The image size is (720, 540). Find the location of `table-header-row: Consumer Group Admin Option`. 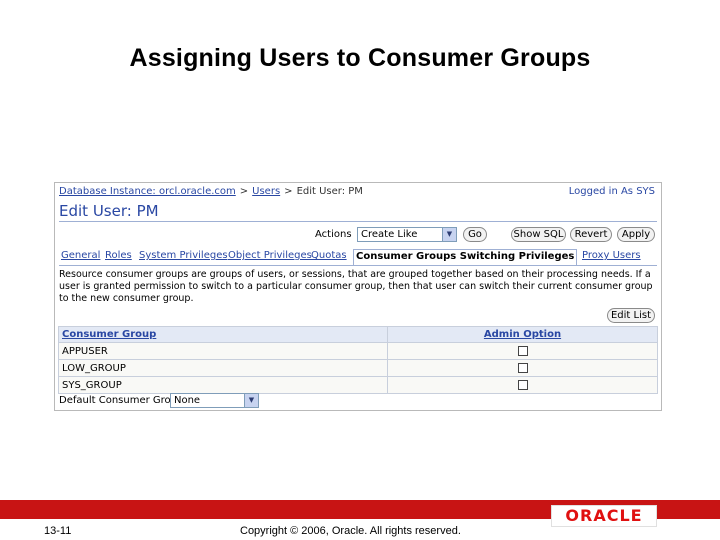

table-header-row: Consumer Group Admin Option is located at coordinates (358, 334).